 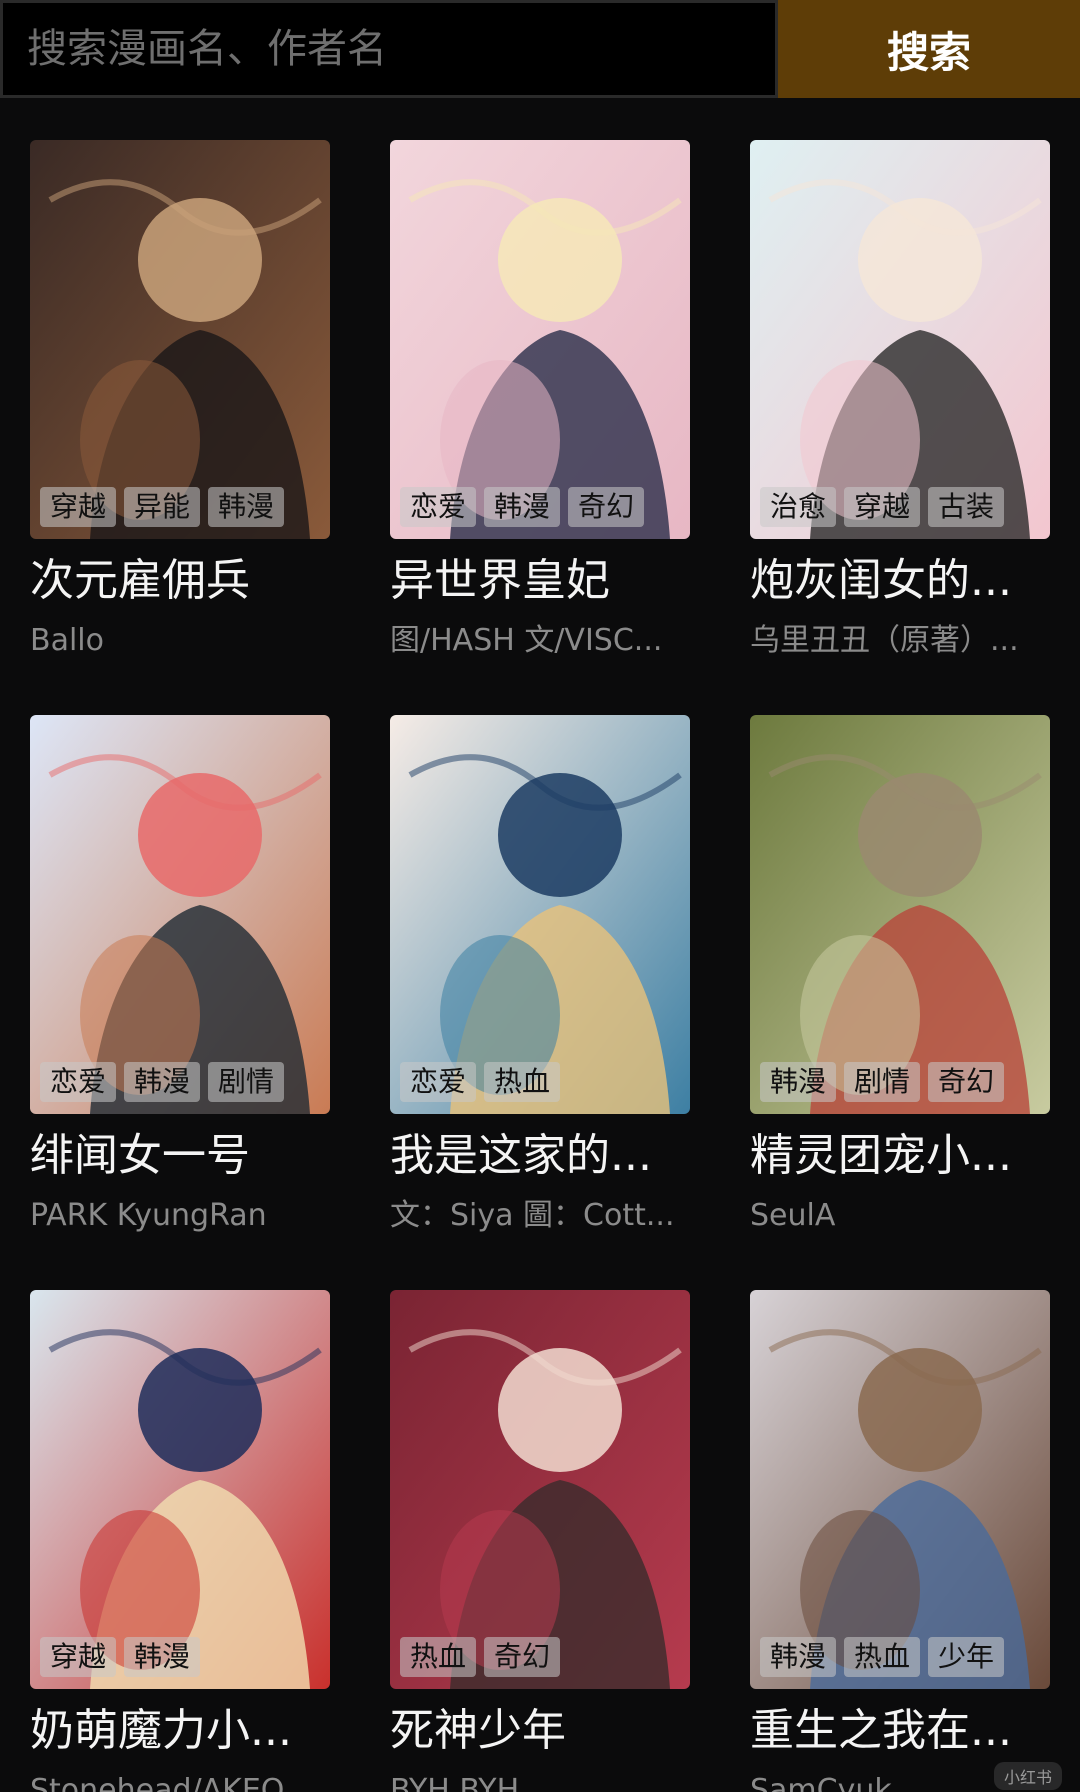 I want to click on genre-tag: 治愈, so click(x=798, y=507).